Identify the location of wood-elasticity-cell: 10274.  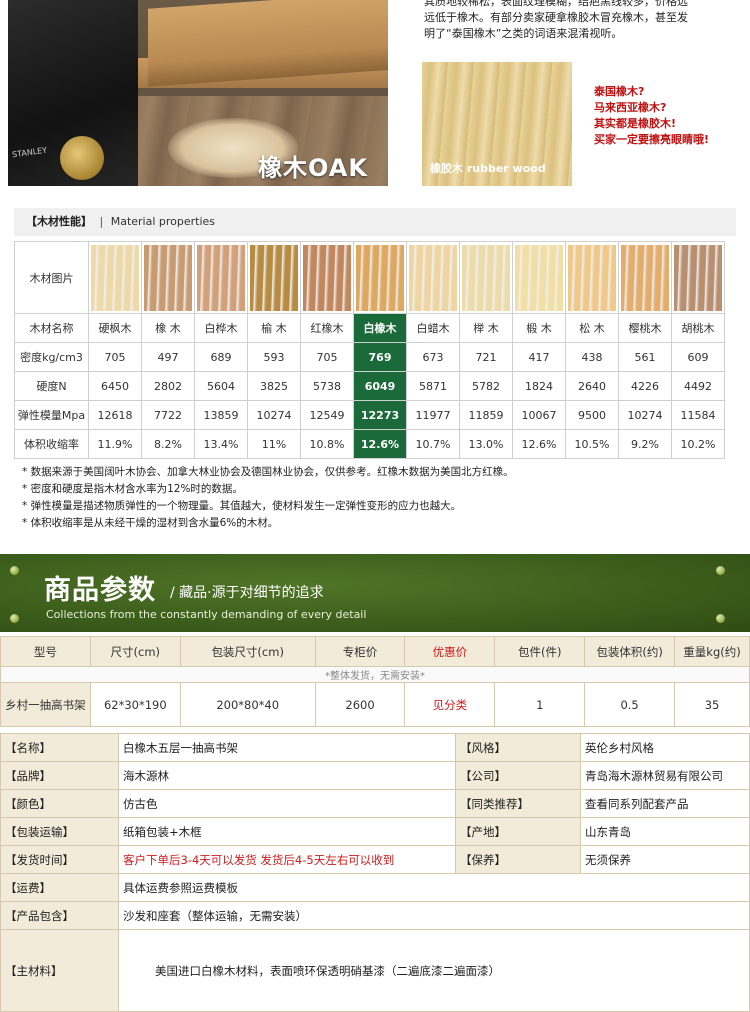
(274, 415).